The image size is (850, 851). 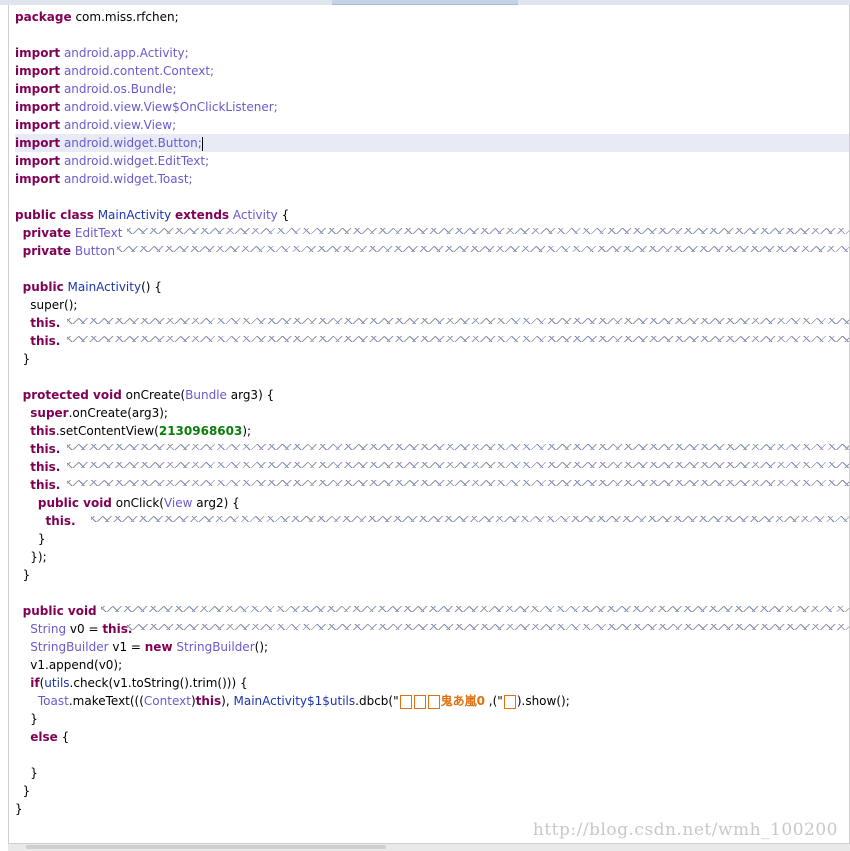 I want to click on code-line: v1.append(v0);, so click(x=76, y=665).